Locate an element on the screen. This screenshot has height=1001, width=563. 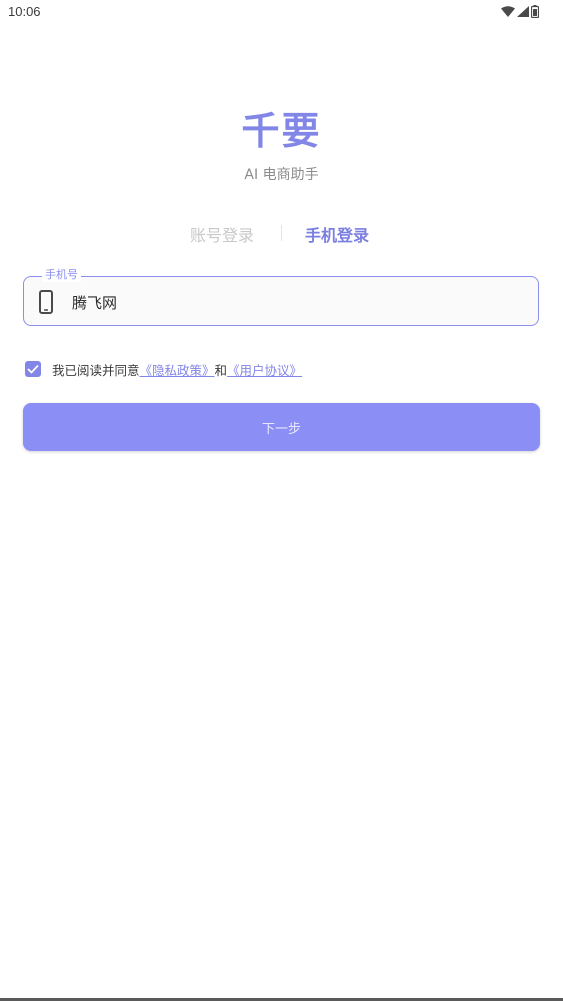
login-tabs: 账号登录 手机登录 is located at coordinates (281, 234).